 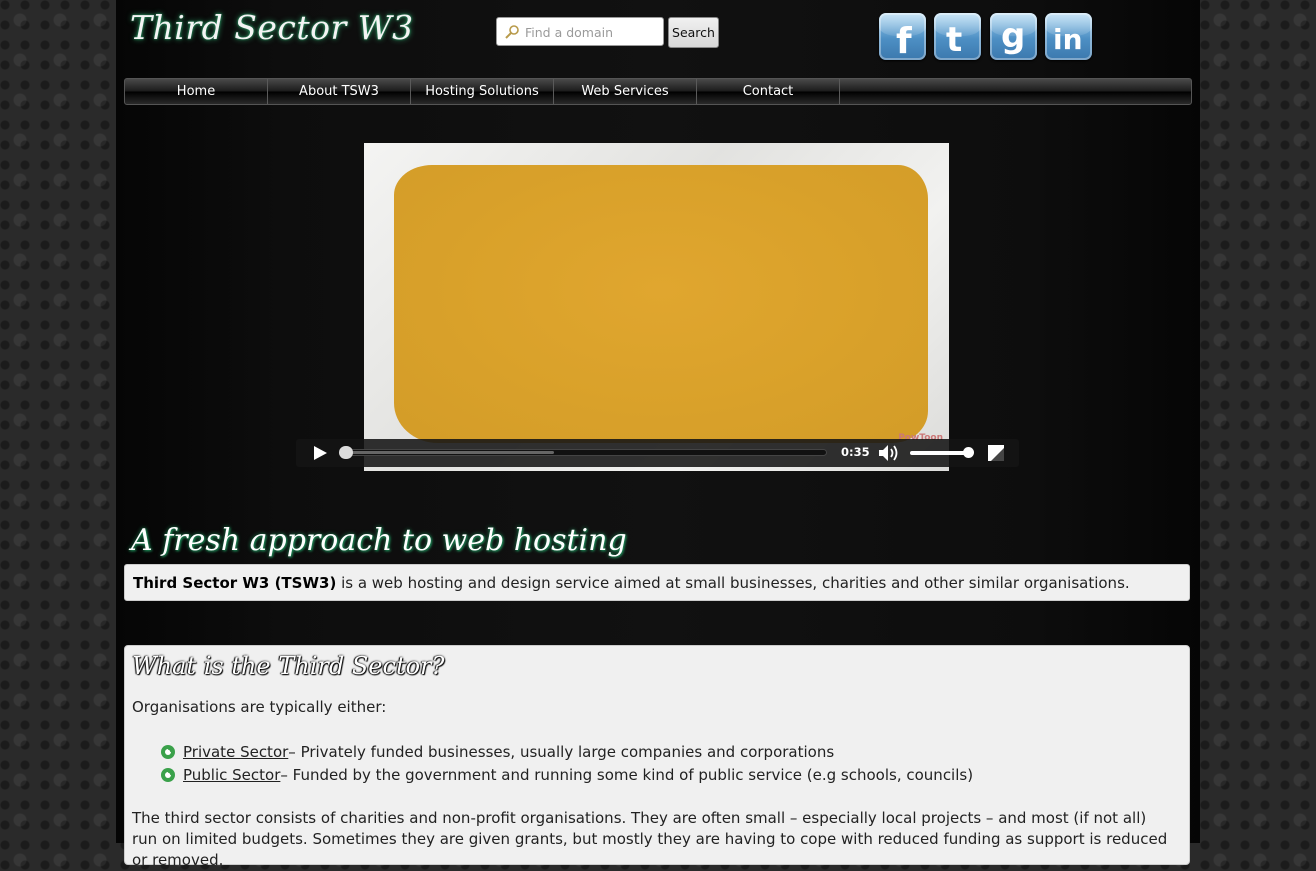 I want to click on search-icon, so click(x=512, y=32).